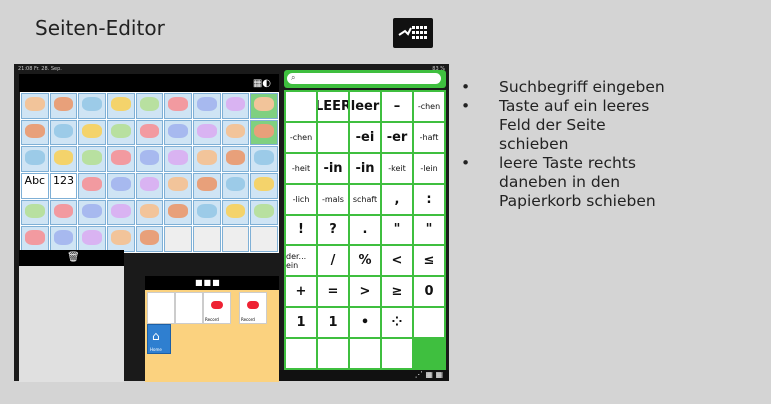 The width and height of the screenshot is (771, 404). Describe the element at coordinates (301, 199) in the screenshot. I see `palette-key: -lich` at that location.